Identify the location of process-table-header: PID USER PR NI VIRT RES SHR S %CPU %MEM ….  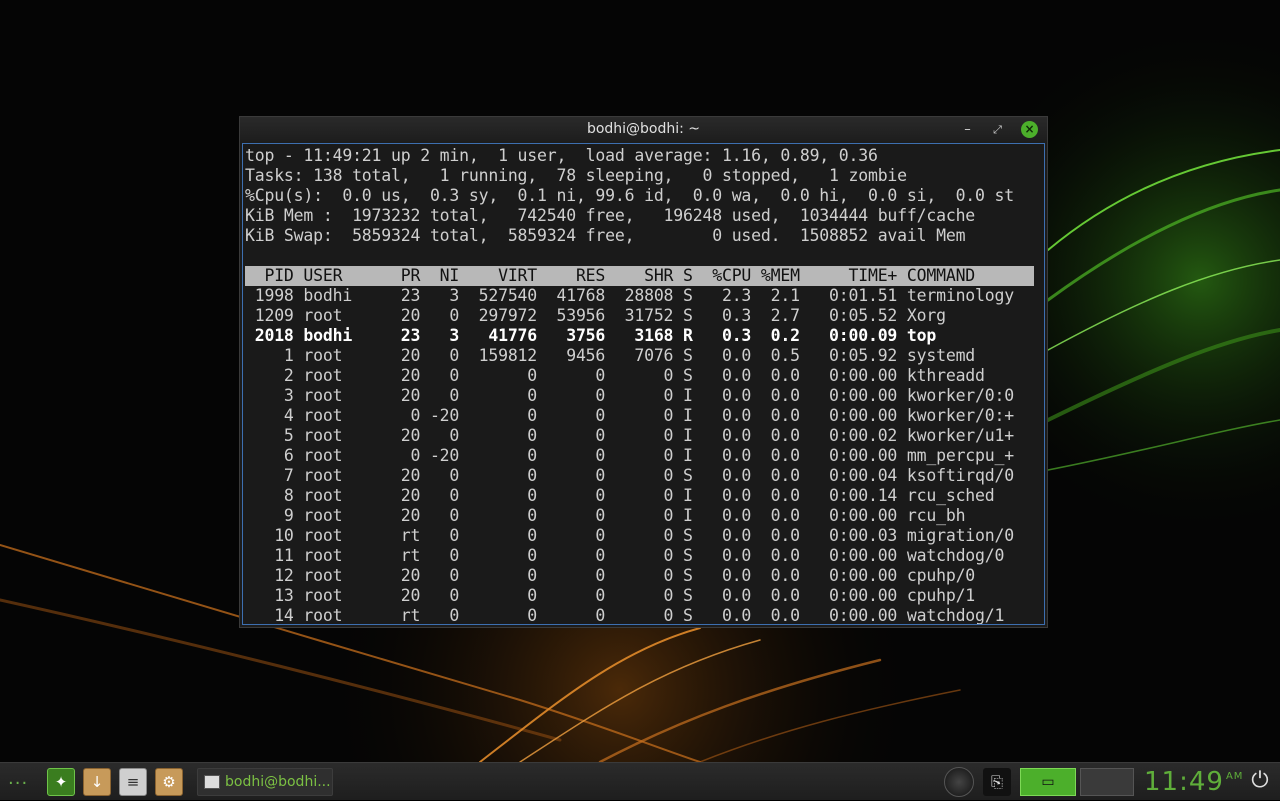
(639, 276).